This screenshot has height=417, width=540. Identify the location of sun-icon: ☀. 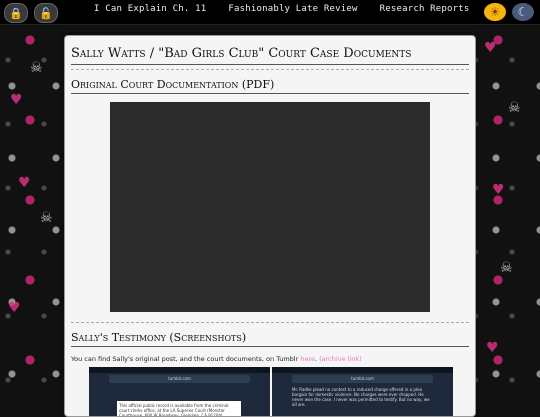
(495, 12).